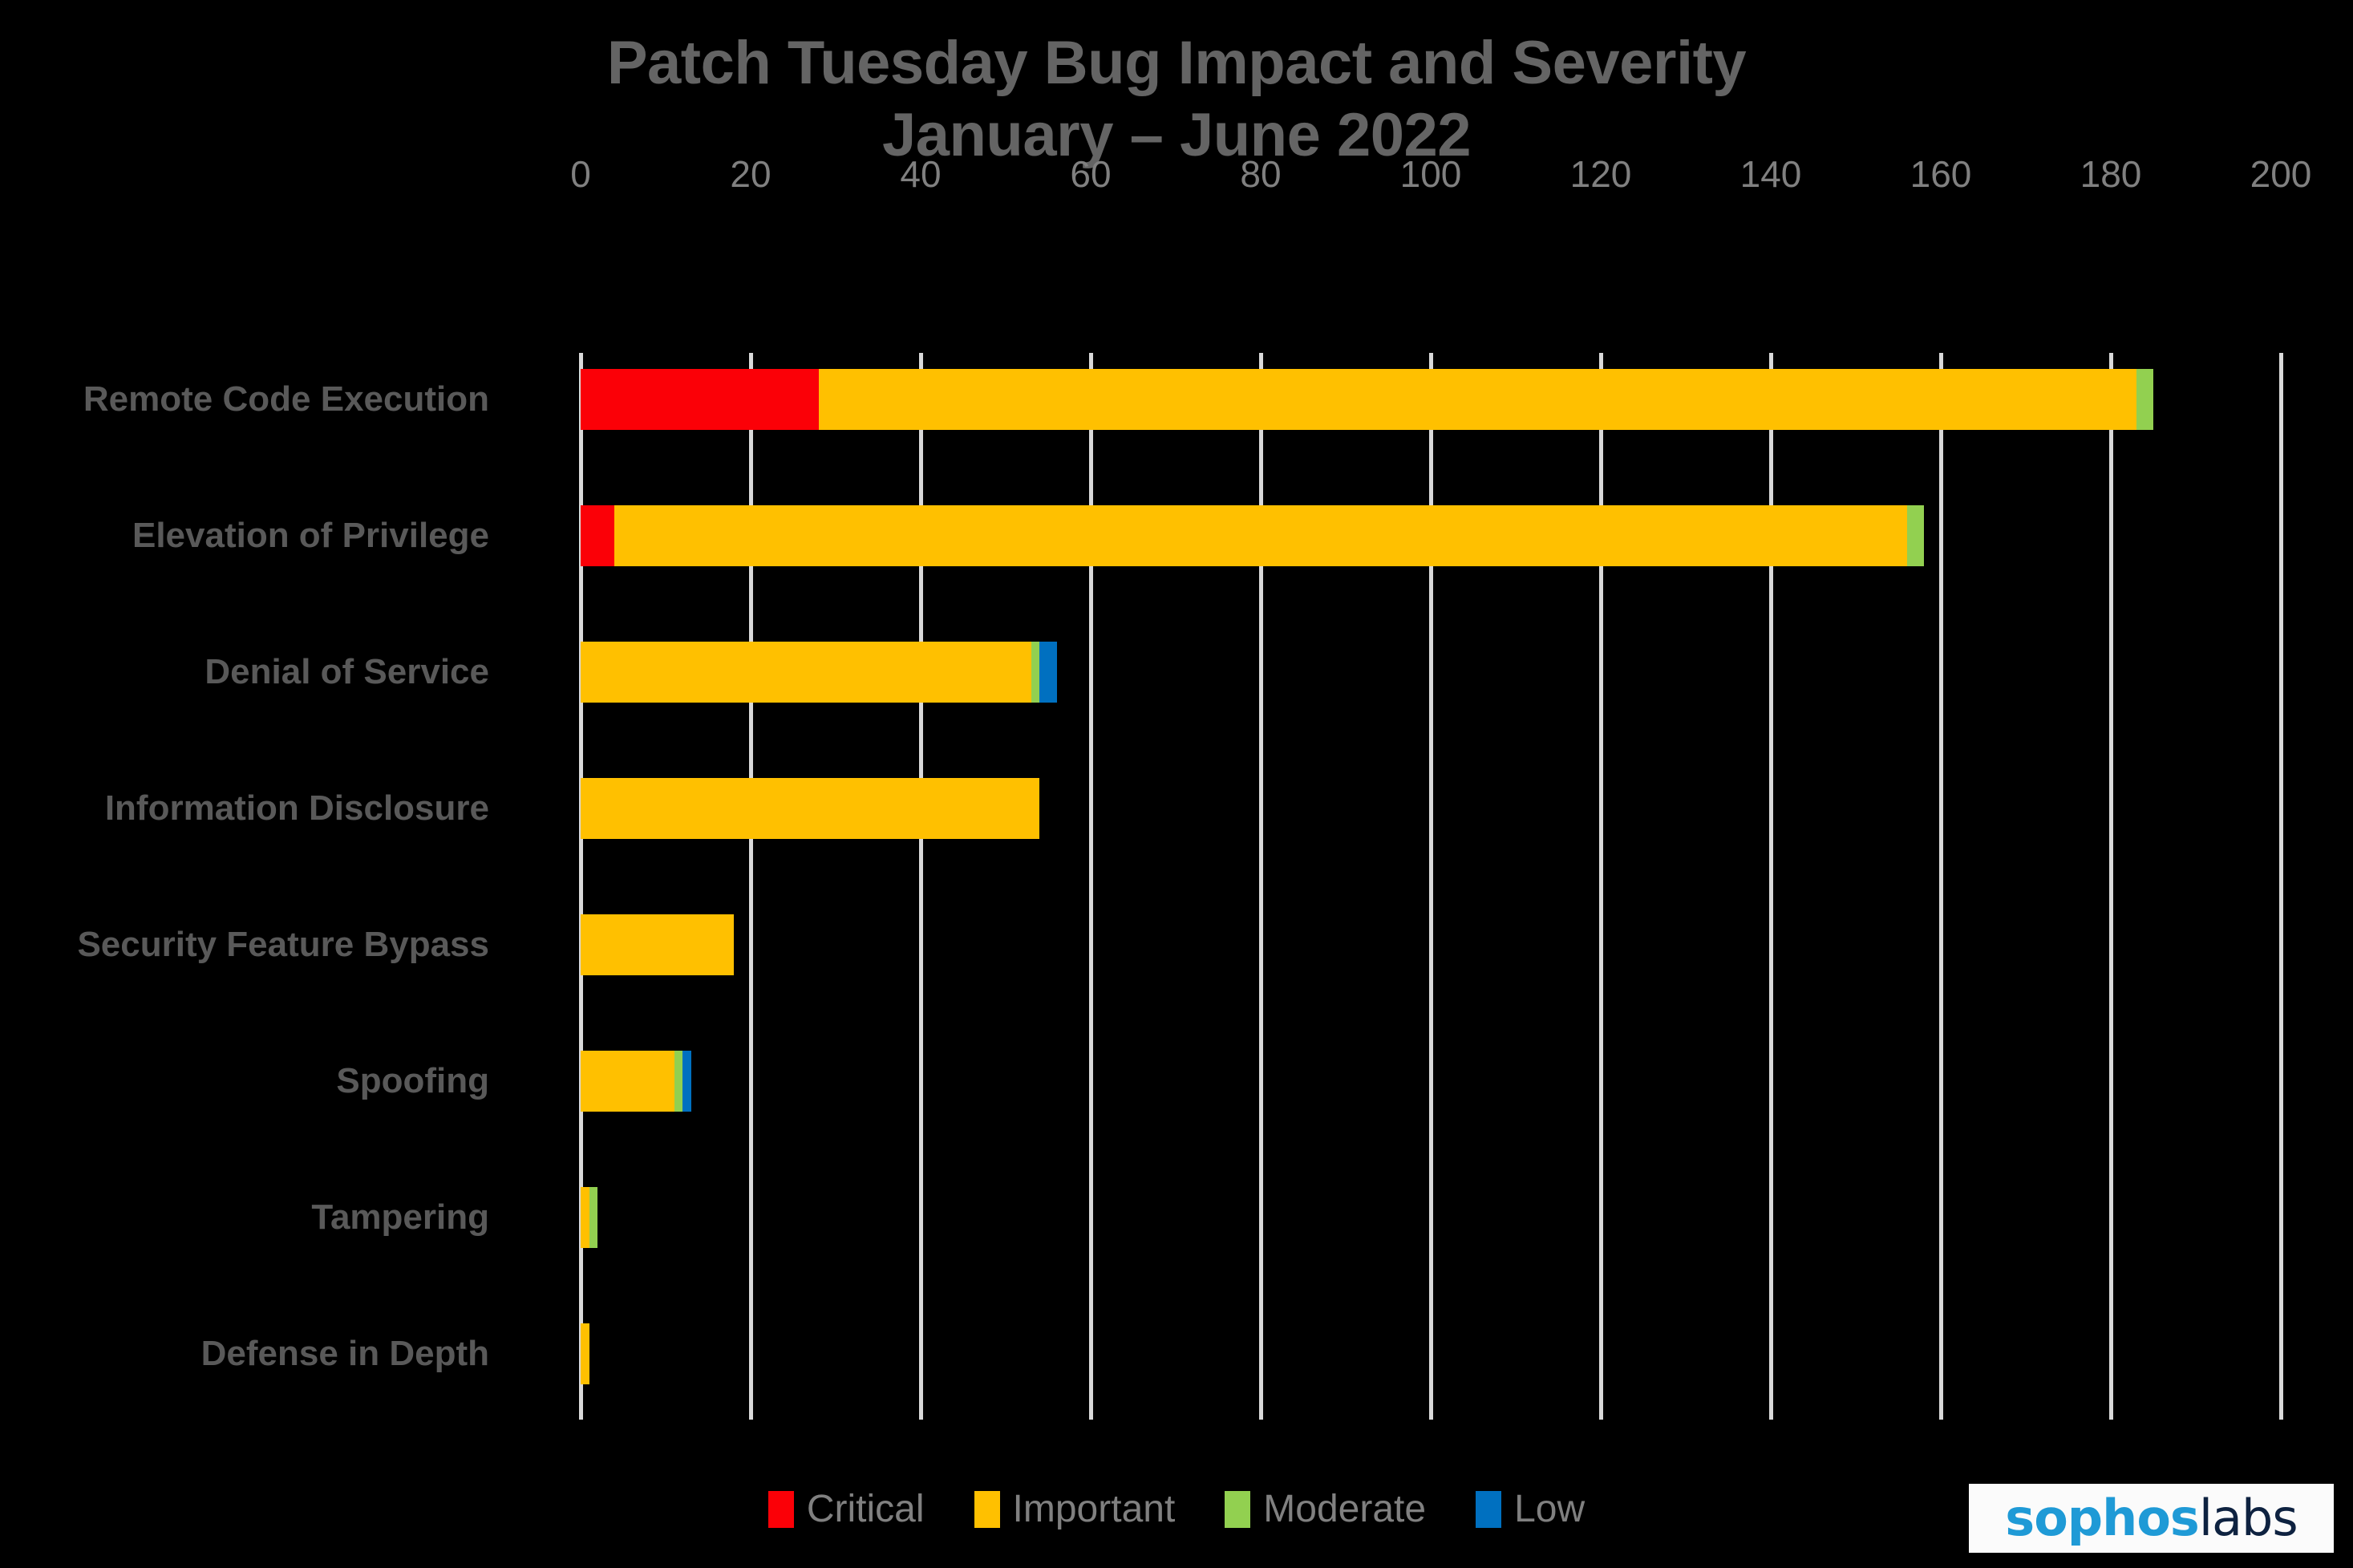 This screenshot has width=2353, height=1568. I want to click on chart-row: Remote Code Execution, so click(1182, 437).